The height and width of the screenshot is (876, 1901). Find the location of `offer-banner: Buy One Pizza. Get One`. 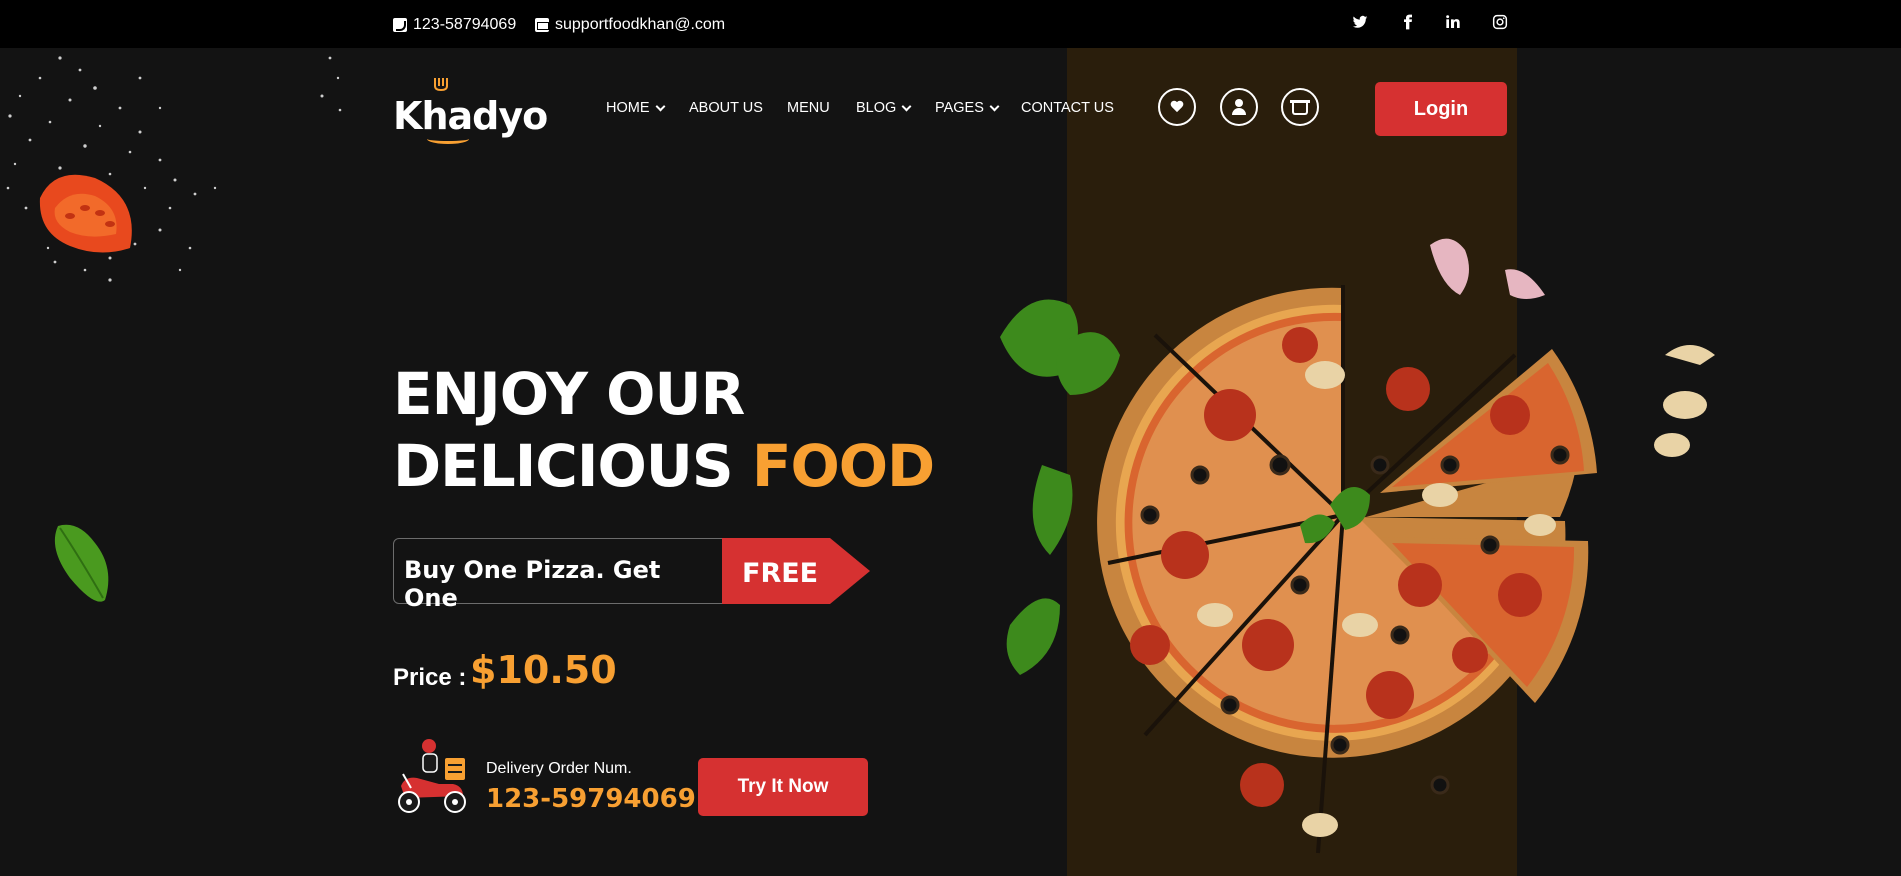

offer-banner: Buy One Pizza. Get One is located at coordinates (558, 575).